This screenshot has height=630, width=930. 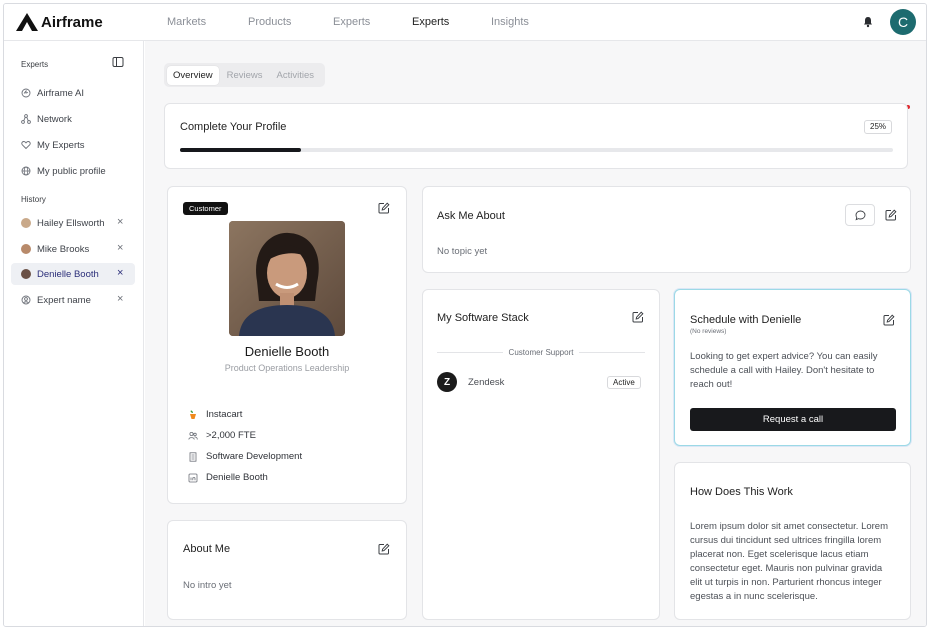 I want to click on company-row: Instacart, so click(x=215, y=414).